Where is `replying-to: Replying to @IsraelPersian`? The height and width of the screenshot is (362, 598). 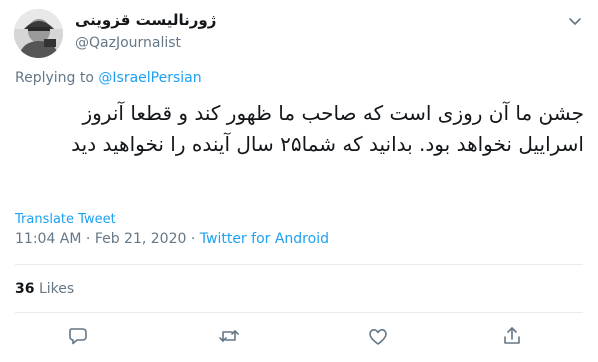
replying-to: Replying to @IsraelPersian is located at coordinates (108, 78).